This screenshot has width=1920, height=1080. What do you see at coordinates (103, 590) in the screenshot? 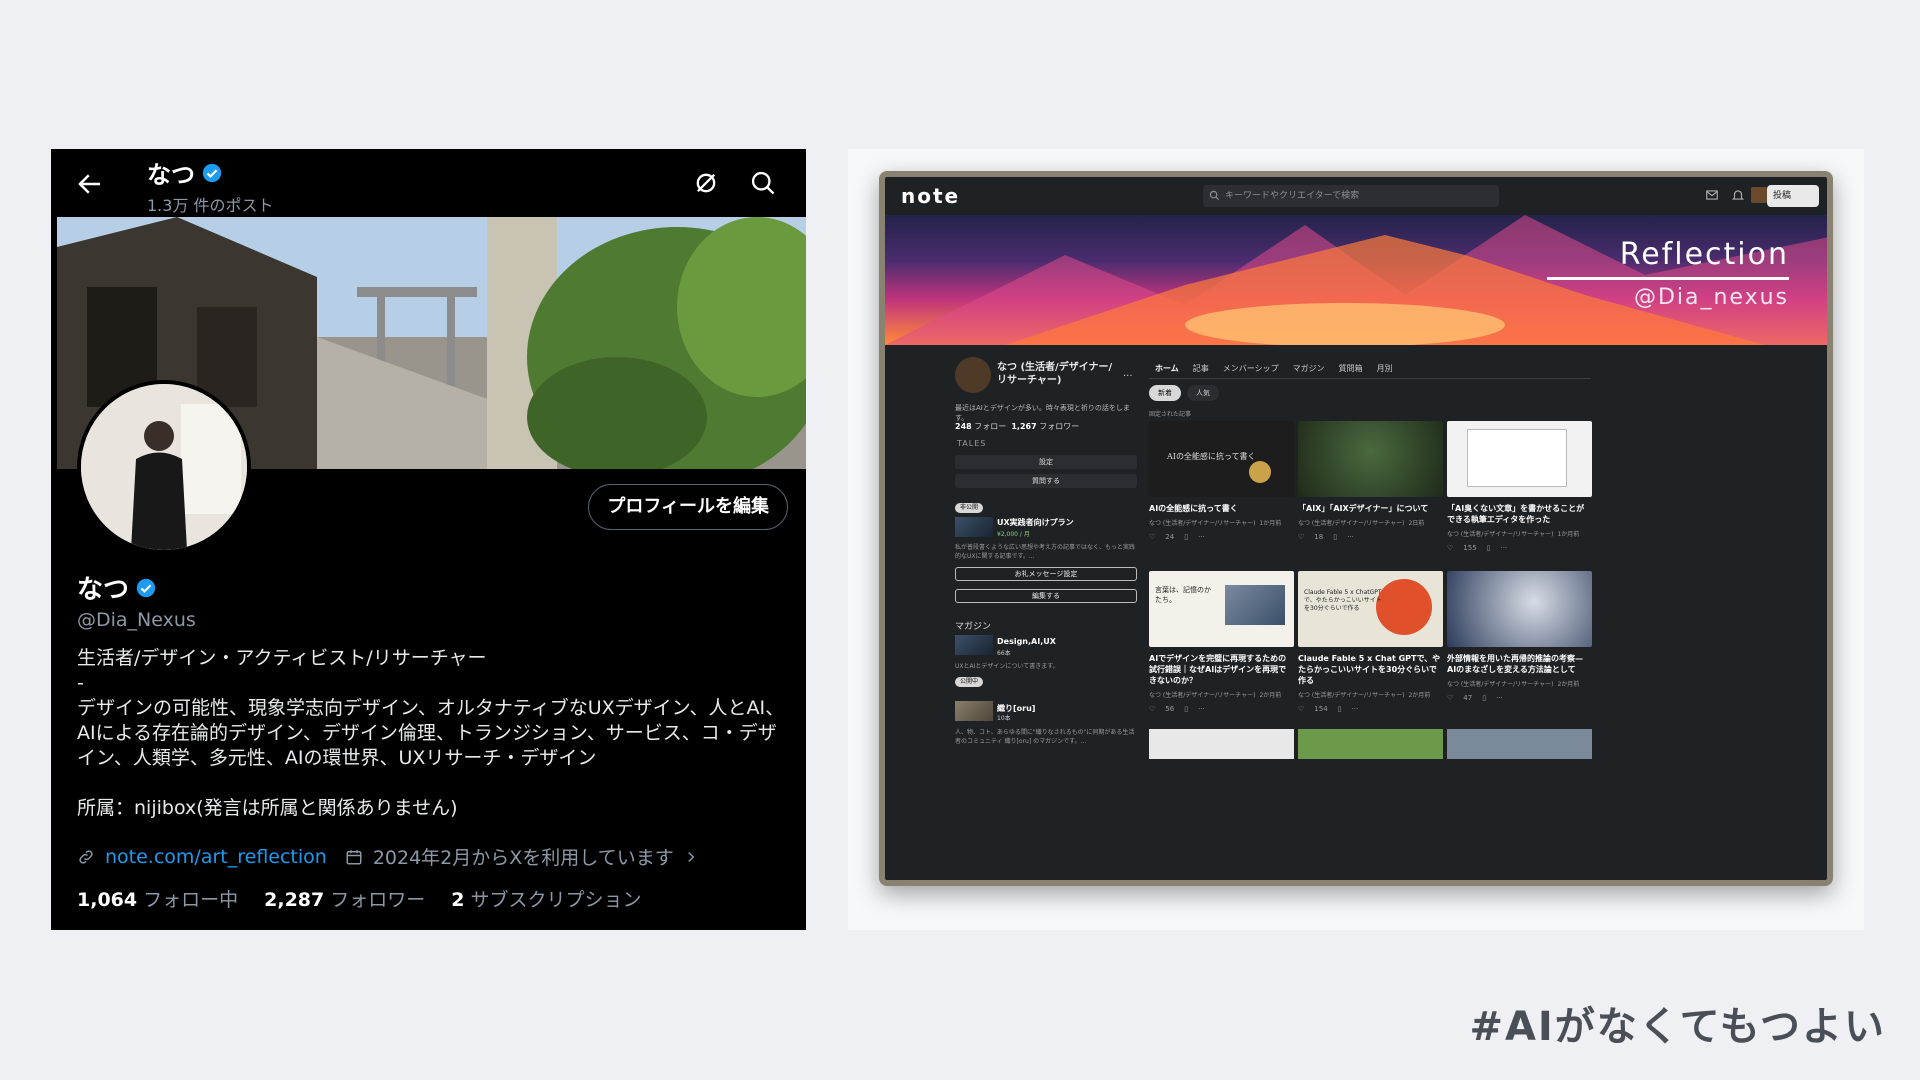
I see `profile-name: なつ` at bounding box center [103, 590].